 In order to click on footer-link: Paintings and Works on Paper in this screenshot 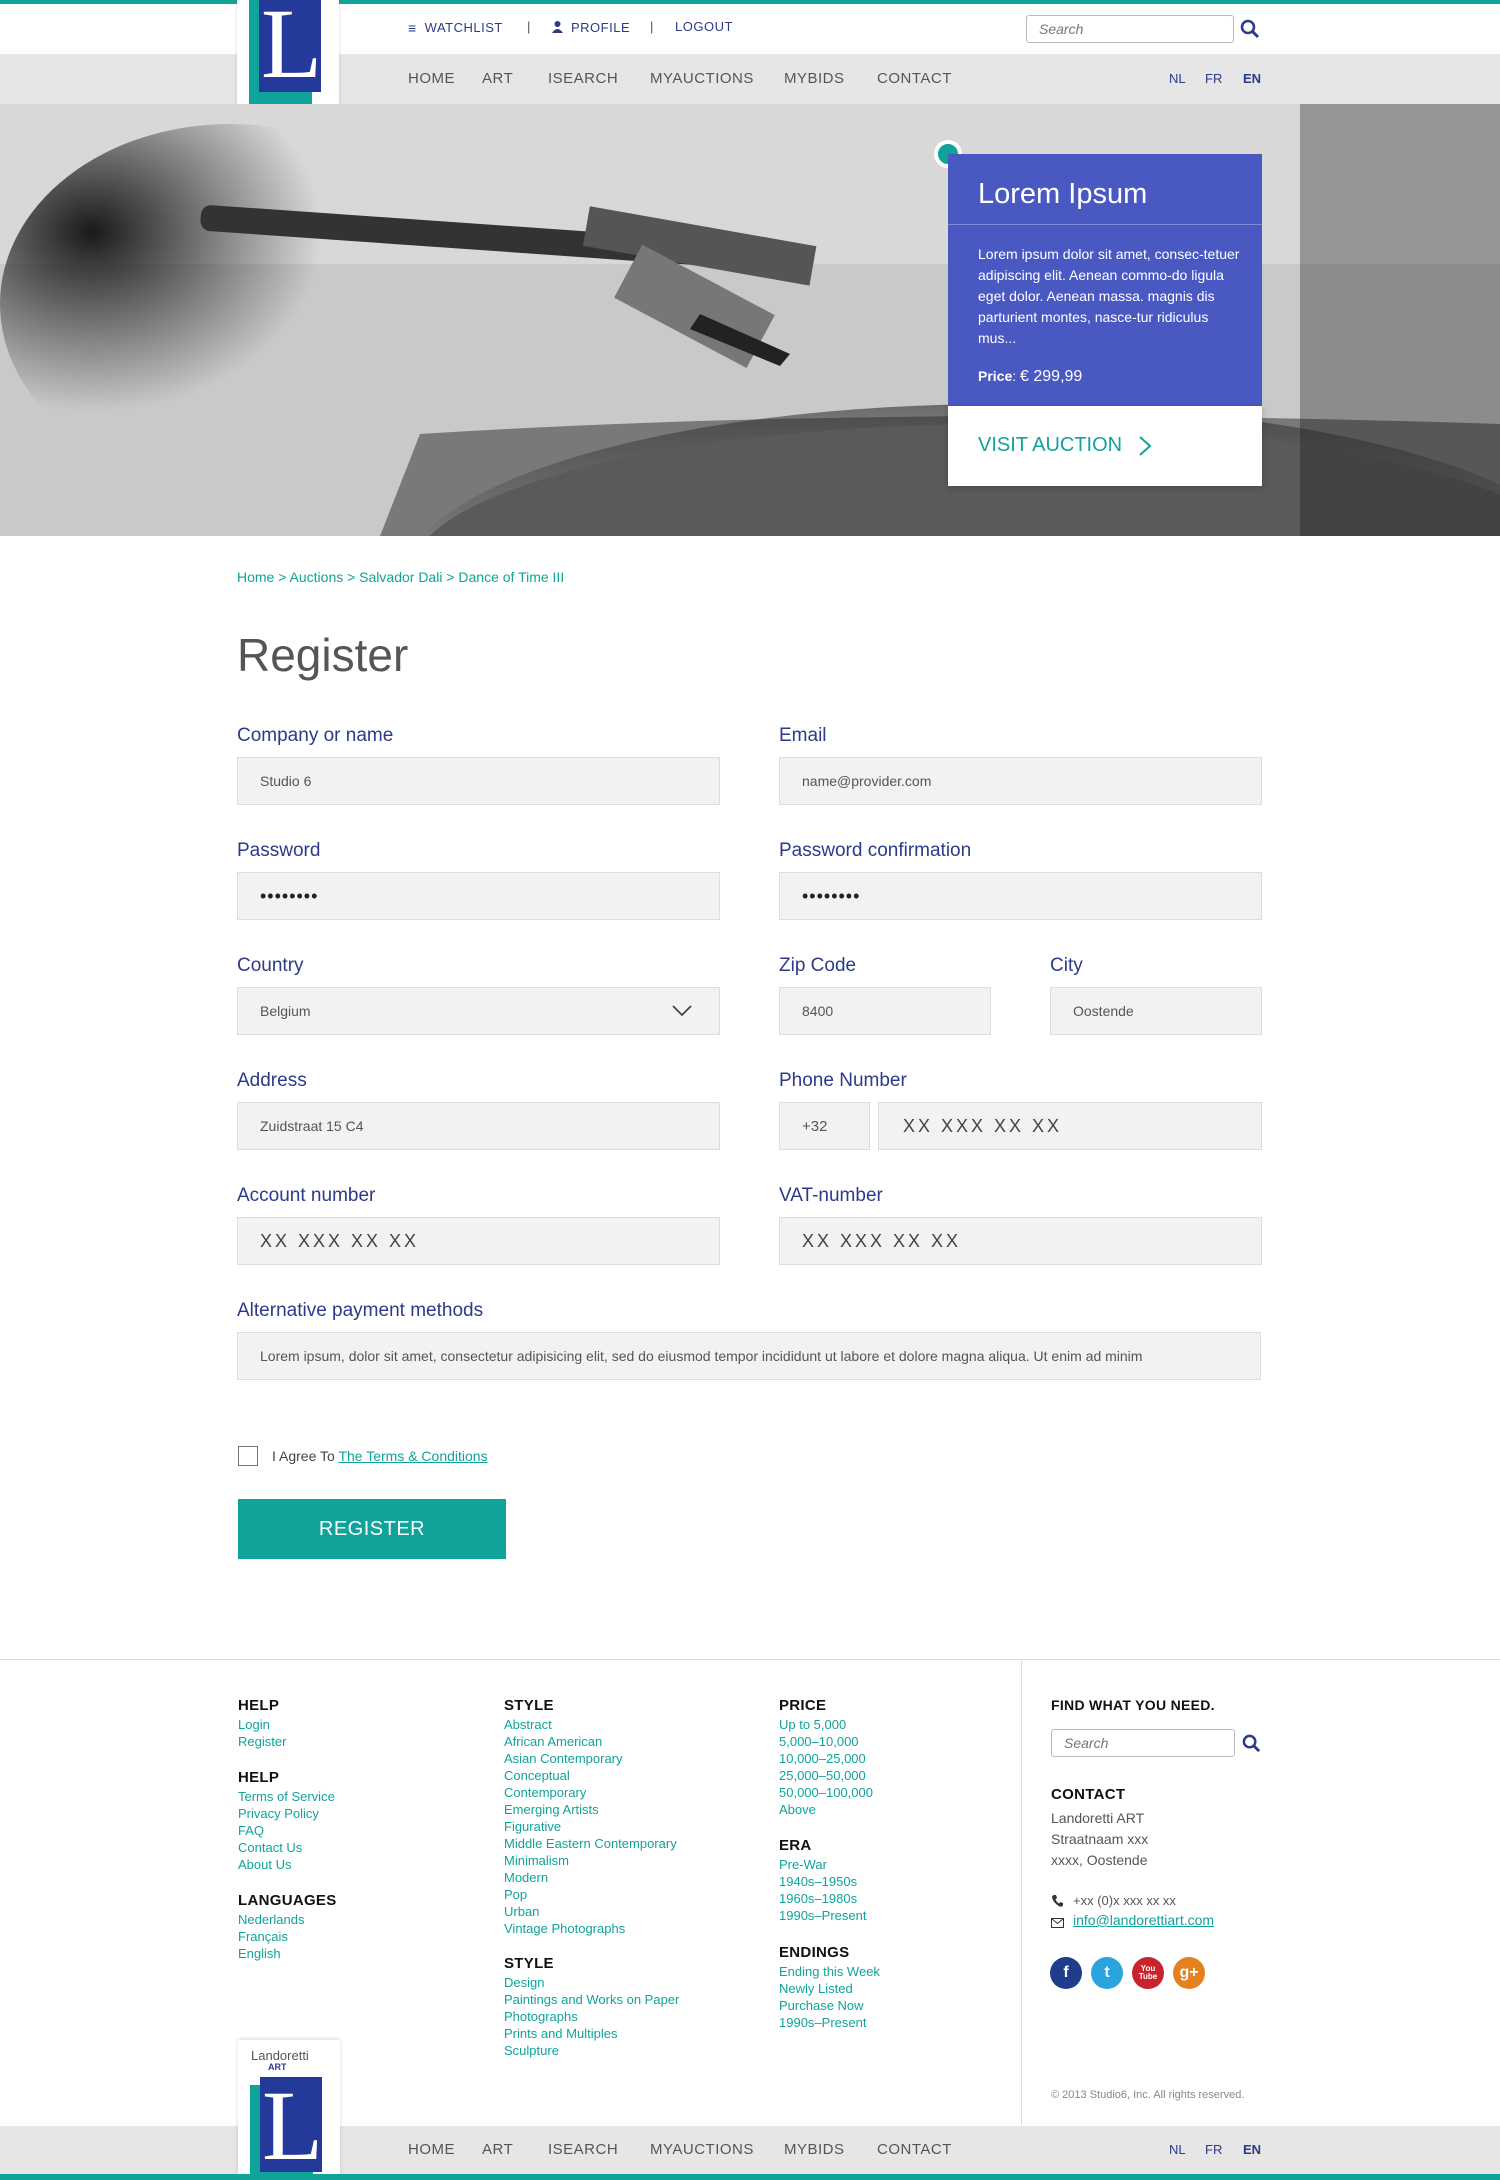, I will do `click(591, 1999)`.